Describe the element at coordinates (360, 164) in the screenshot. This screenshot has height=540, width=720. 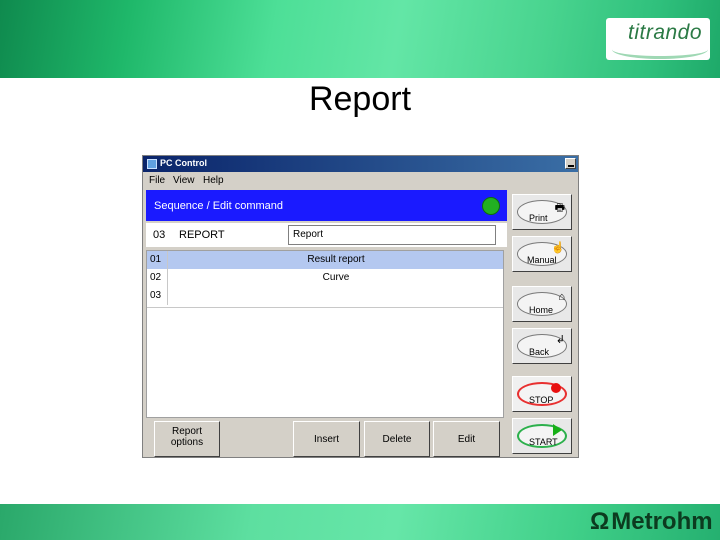
I see `window-titlebar: PC Control` at that location.